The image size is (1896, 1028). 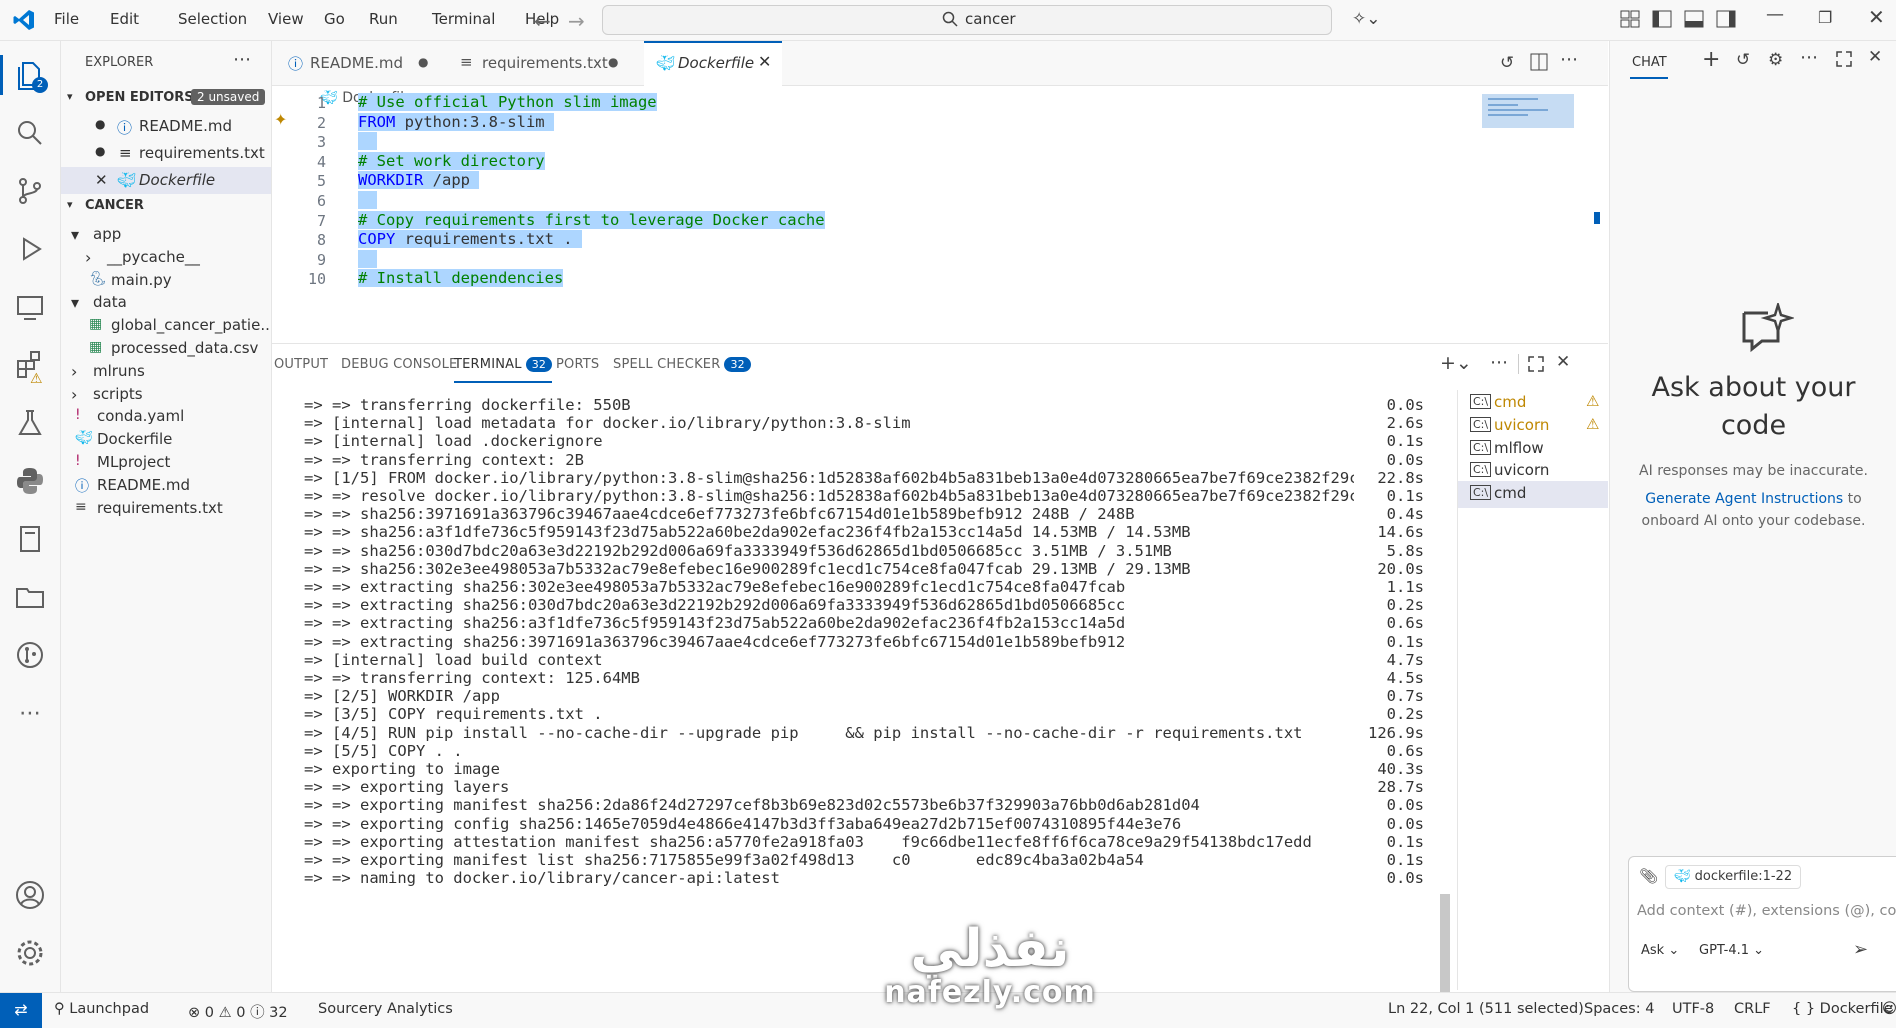 I want to click on close-tab-icon: ✕, so click(x=764, y=61).